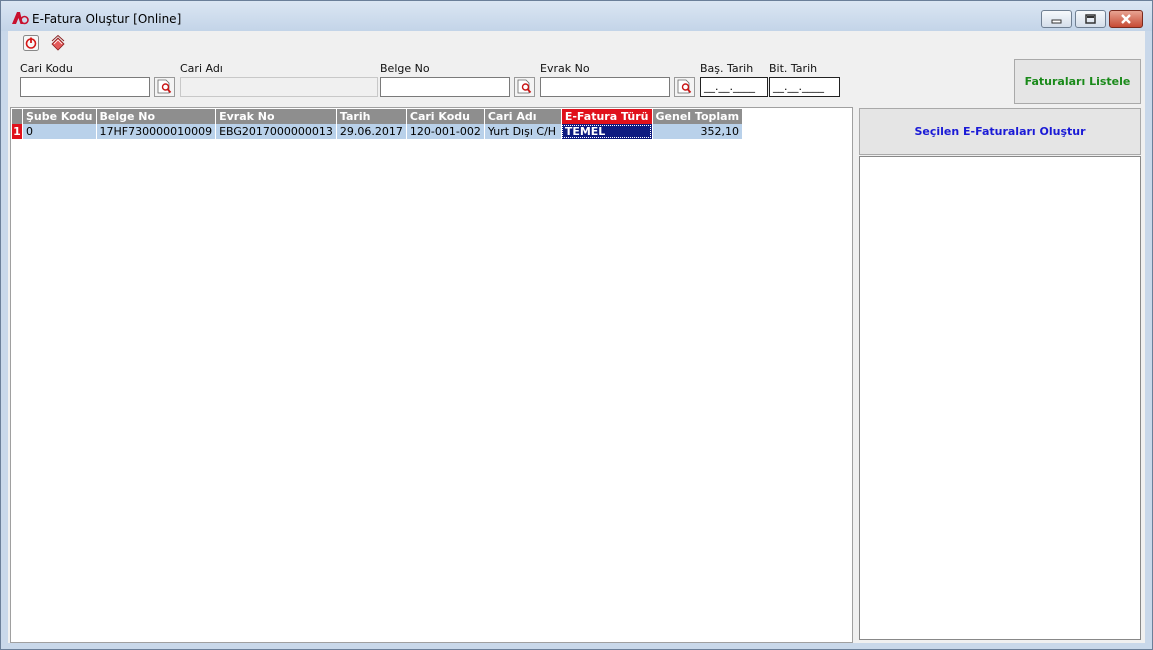  Describe the element at coordinates (605, 87) in the screenshot. I see `evrak-no-input` at that location.